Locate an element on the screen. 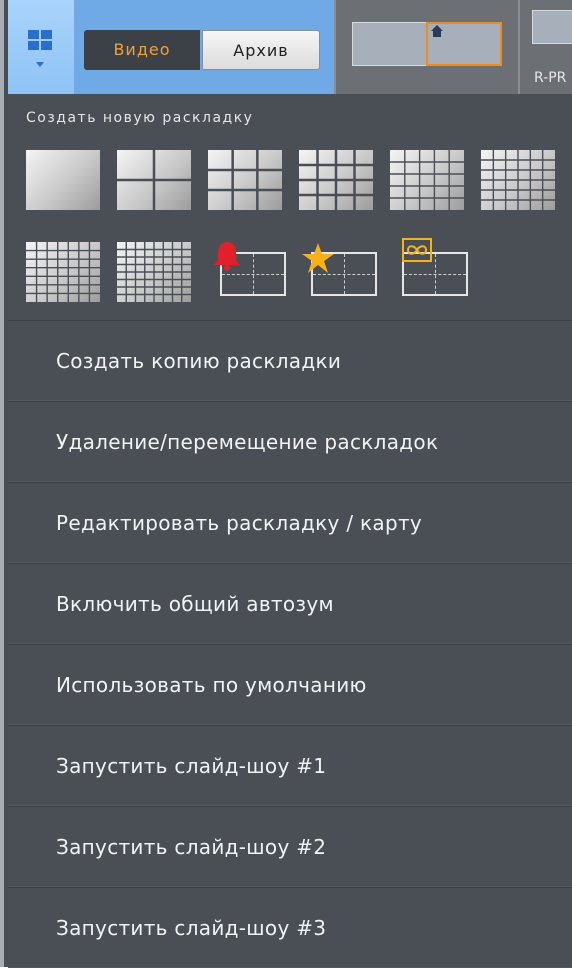  grid-6x6-icon is located at coordinates (518, 180).